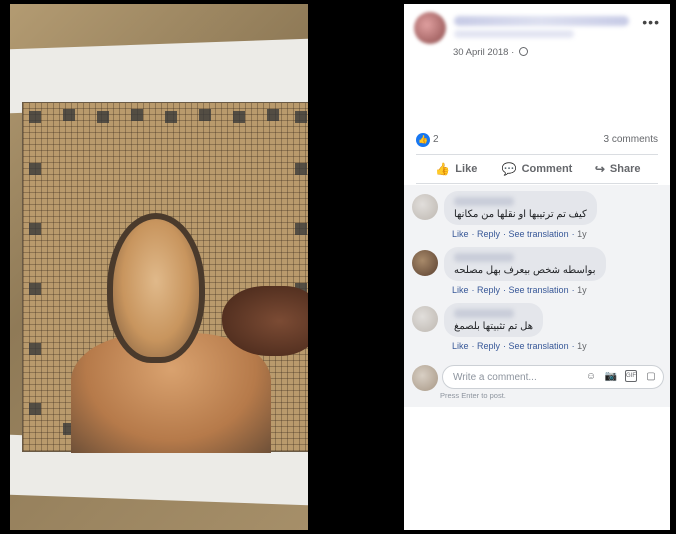  I want to click on comment-text: بواسطه شخص بيعرف بهل مصلحه, so click(525, 270).